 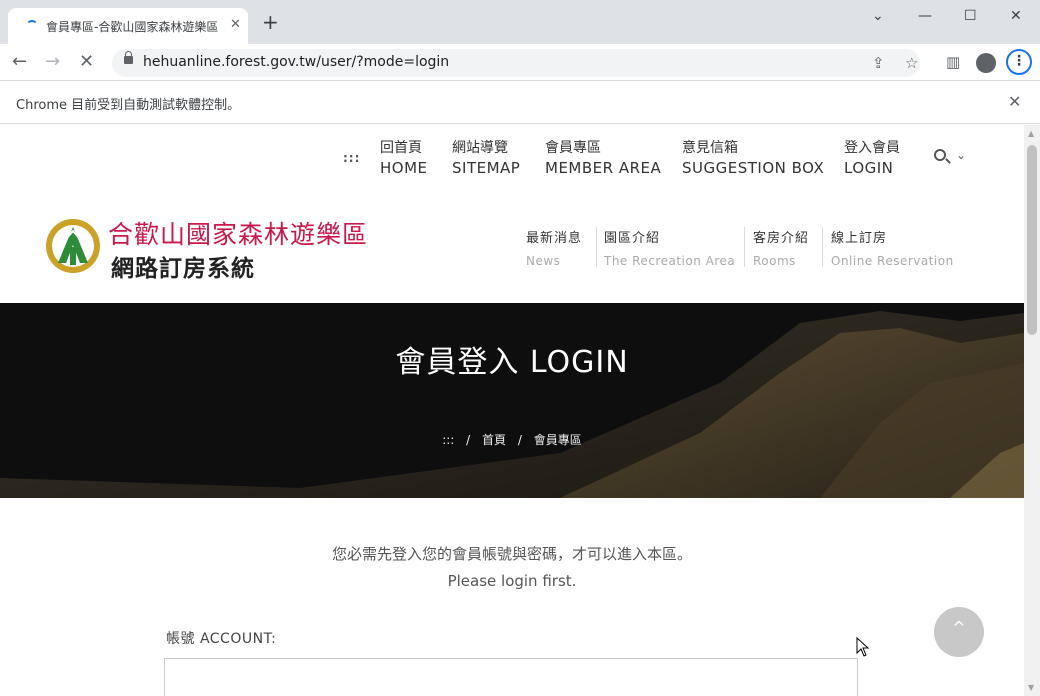 I want to click on mainnav-label-en: Rooms, so click(x=774, y=261).